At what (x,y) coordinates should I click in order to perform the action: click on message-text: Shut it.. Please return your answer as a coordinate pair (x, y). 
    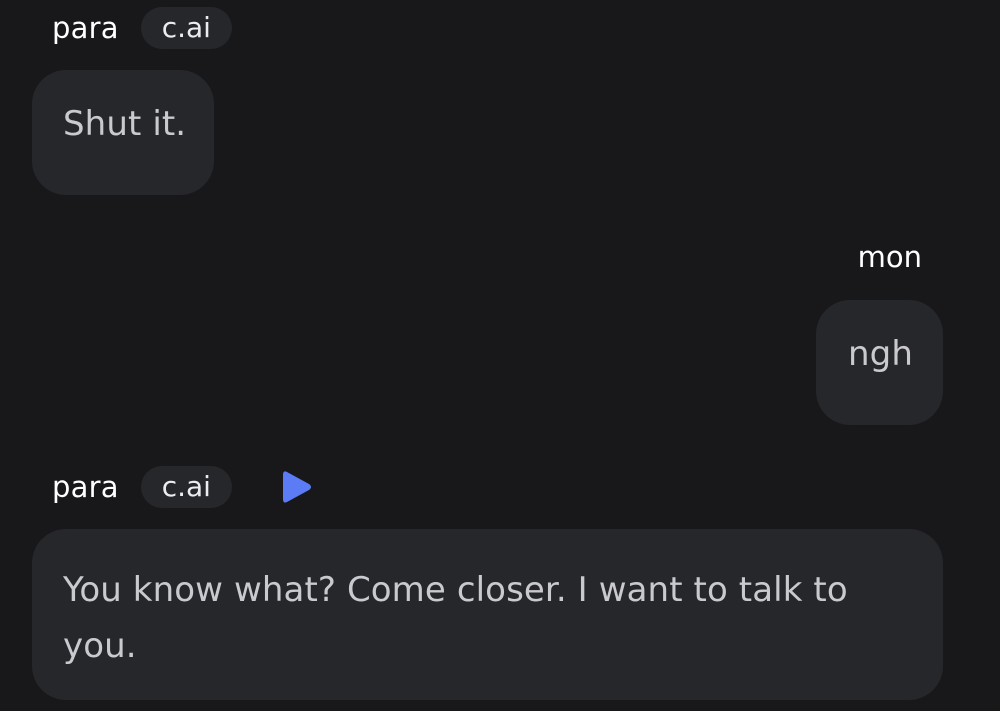
    Looking at the image, I should click on (125, 124).